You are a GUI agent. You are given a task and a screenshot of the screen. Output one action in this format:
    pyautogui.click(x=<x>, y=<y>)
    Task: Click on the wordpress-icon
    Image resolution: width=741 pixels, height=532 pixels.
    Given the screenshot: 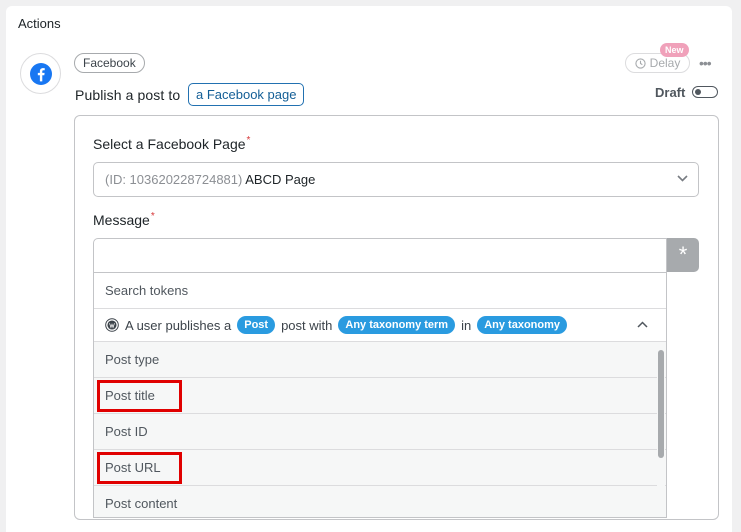 What is the action you would take?
    pyautogui.click(x=112, y=325)
    